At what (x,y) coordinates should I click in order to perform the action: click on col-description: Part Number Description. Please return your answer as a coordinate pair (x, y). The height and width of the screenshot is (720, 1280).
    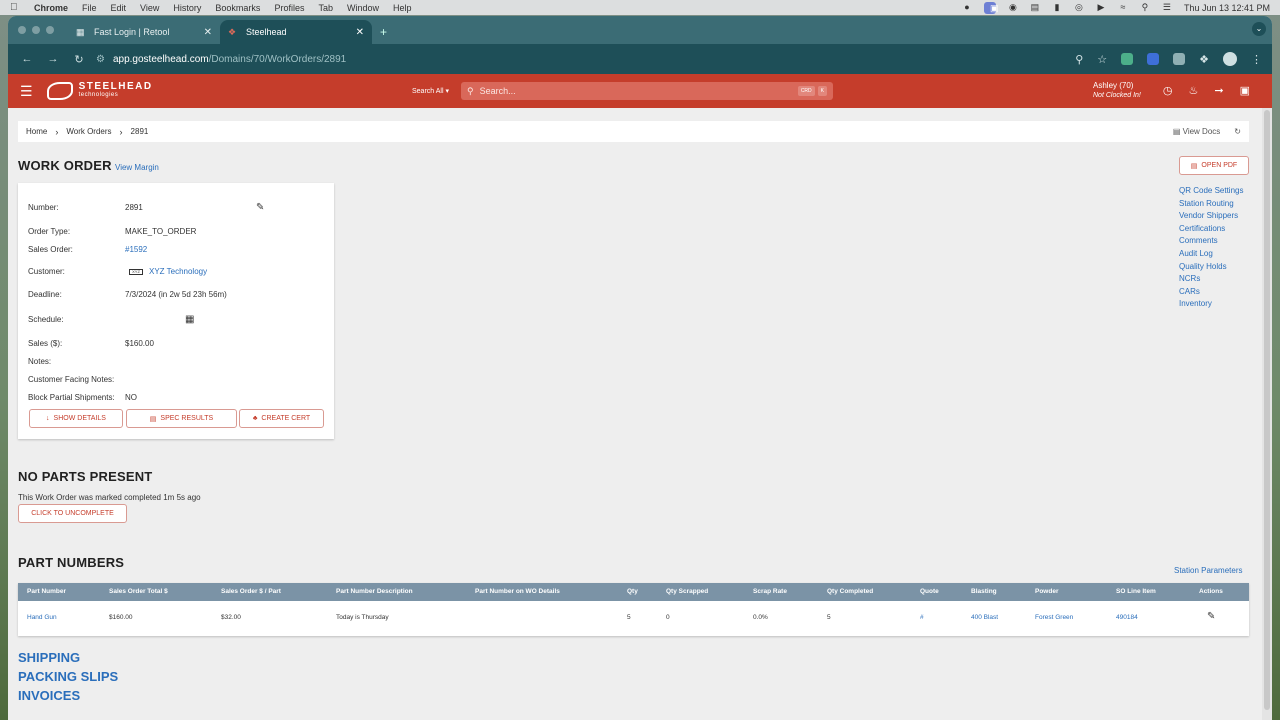
    Looking at the image, I should click on (374, 591).